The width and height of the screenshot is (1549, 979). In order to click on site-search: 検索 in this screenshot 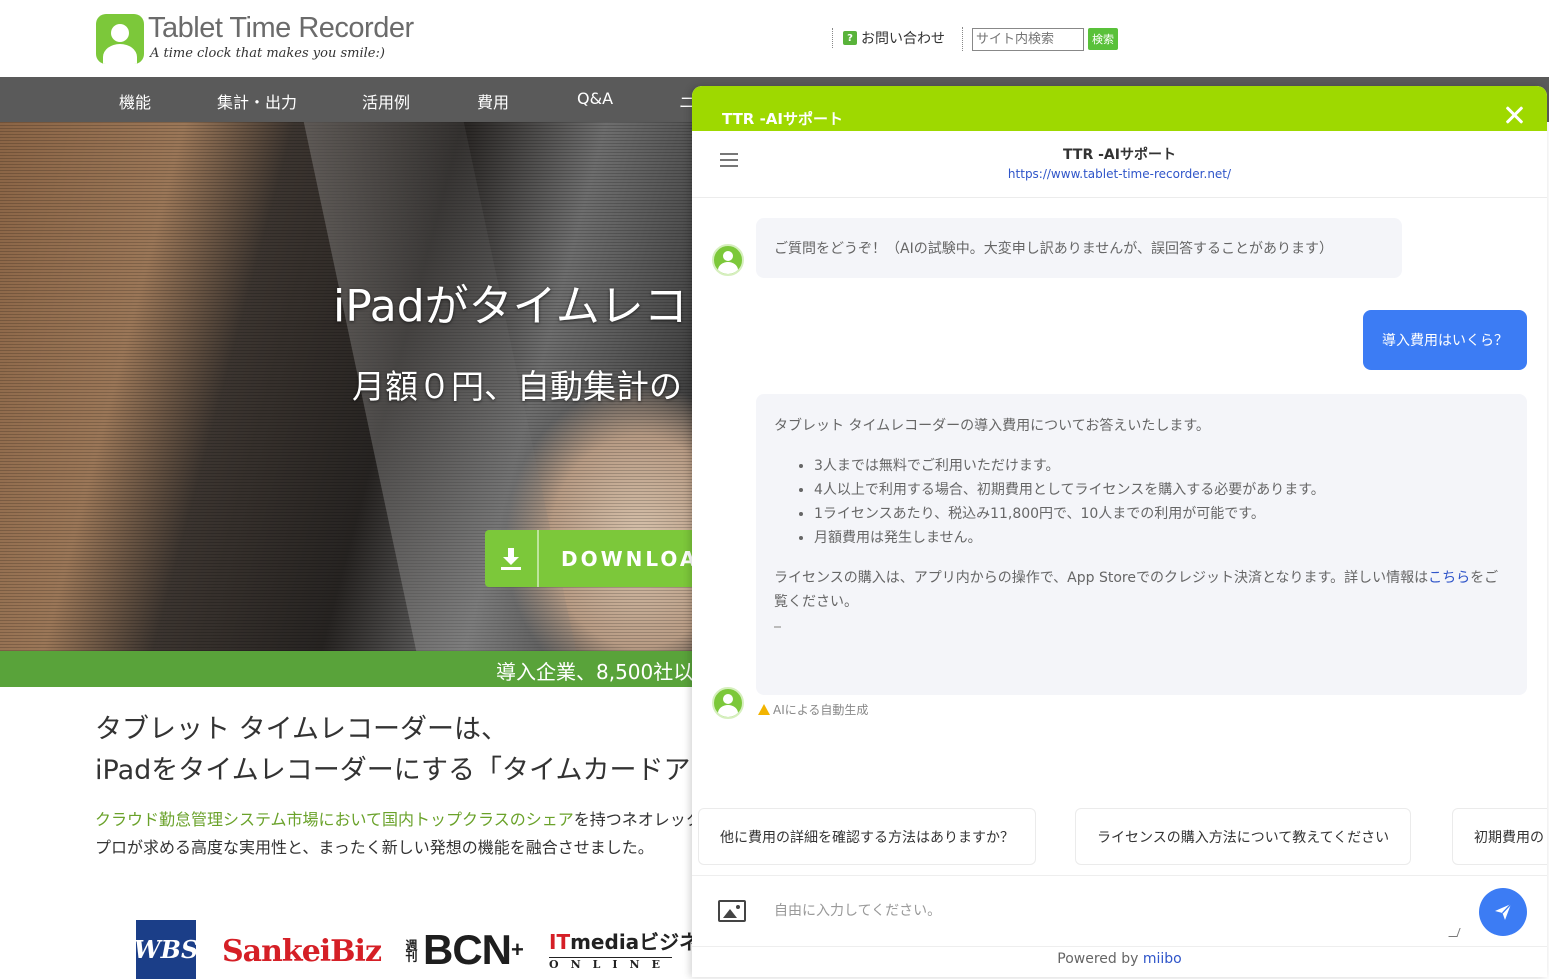, I will do `click(1040, 39)`.